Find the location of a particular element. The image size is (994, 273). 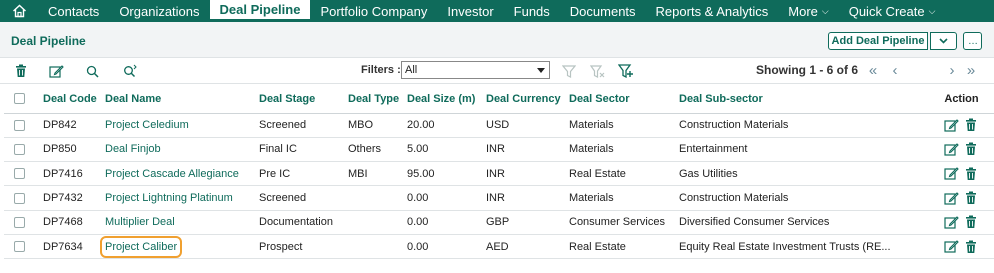

add-dropdown-button is located at coordinates (943, 41).